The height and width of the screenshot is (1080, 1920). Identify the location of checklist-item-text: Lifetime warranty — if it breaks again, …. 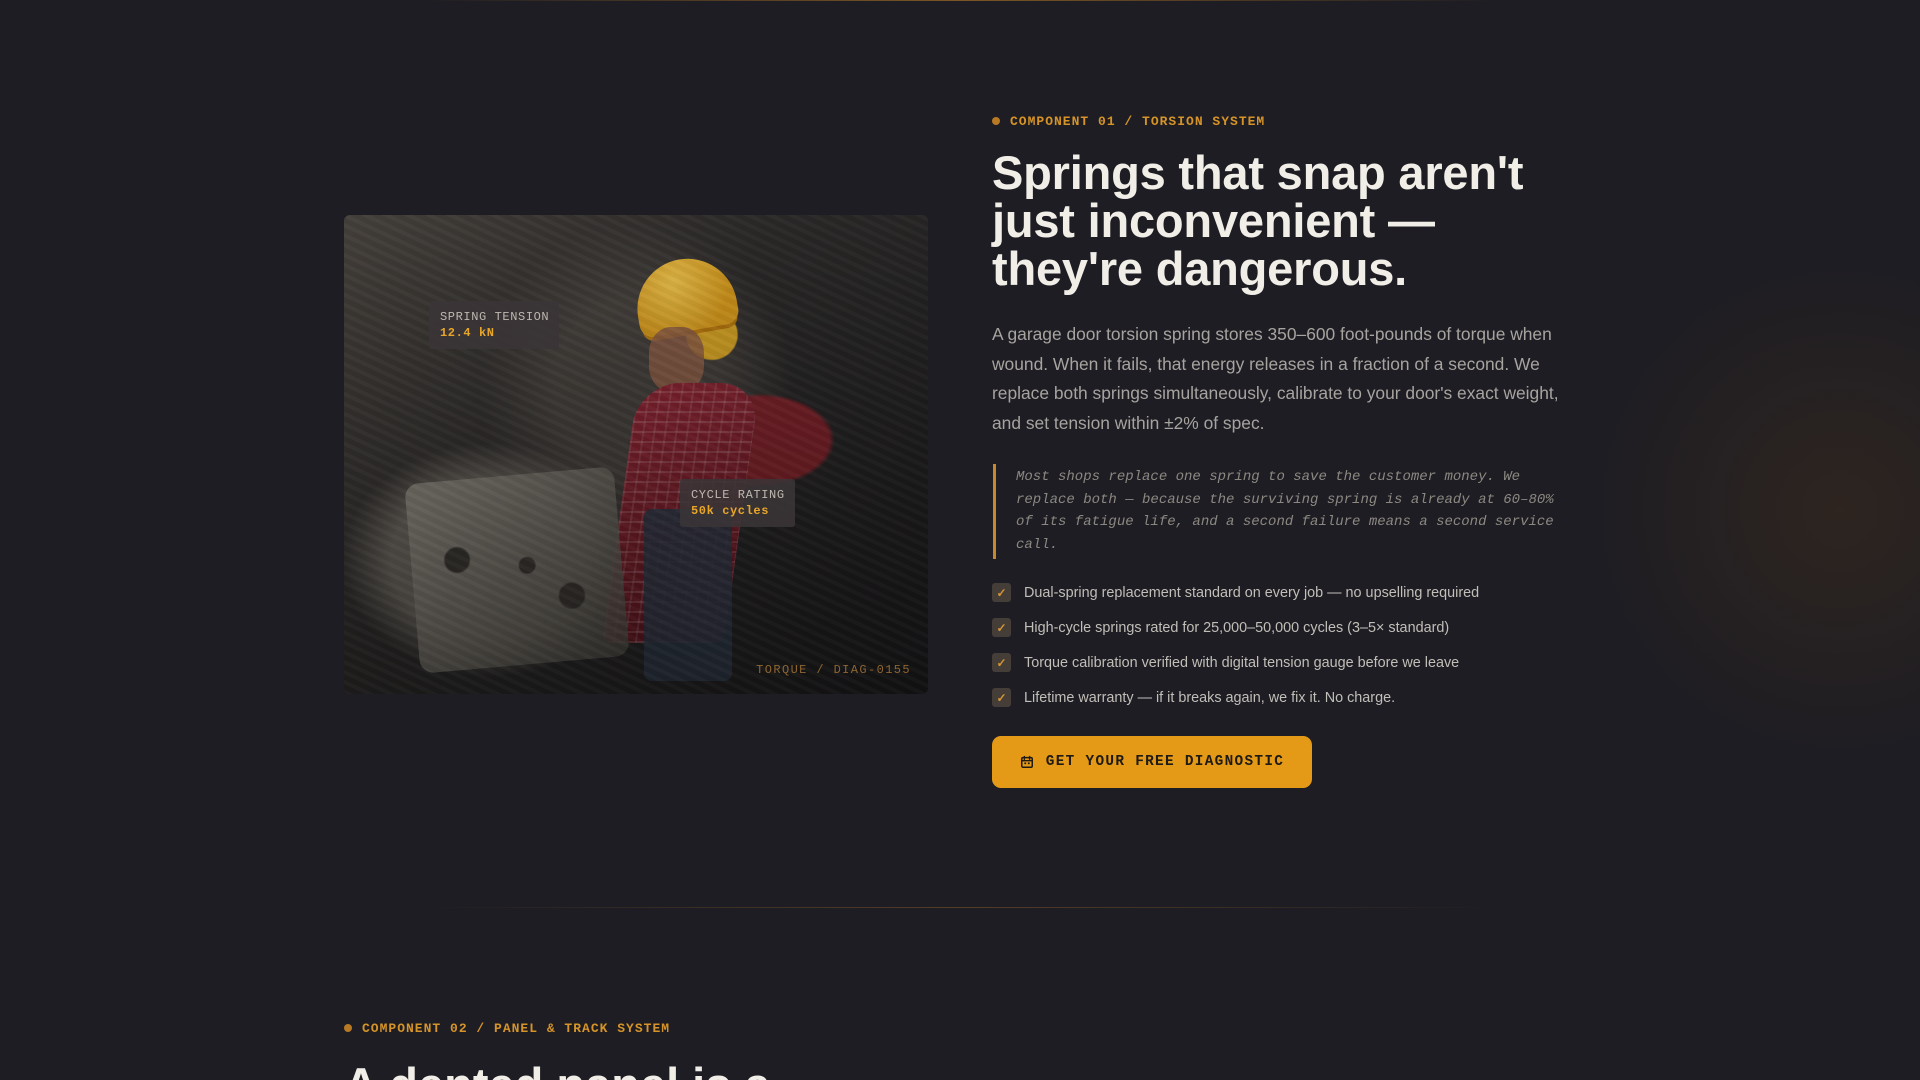
(1210, 697).